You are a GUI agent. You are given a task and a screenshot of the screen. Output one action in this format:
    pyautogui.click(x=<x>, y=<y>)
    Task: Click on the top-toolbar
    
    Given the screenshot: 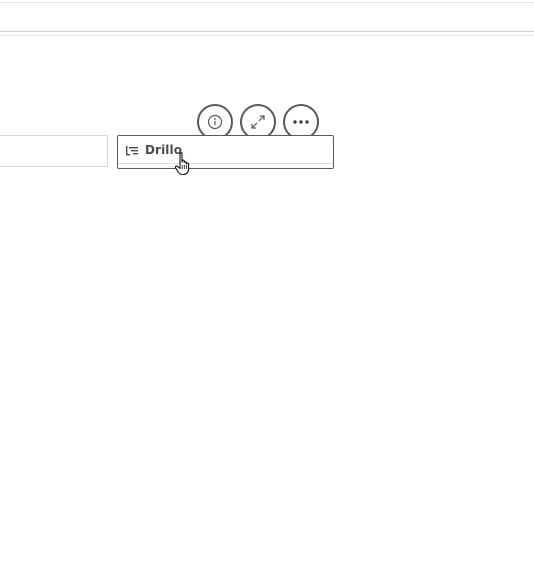 What is the action you would take?
    pyautogui.click(x=267, y=17)
    